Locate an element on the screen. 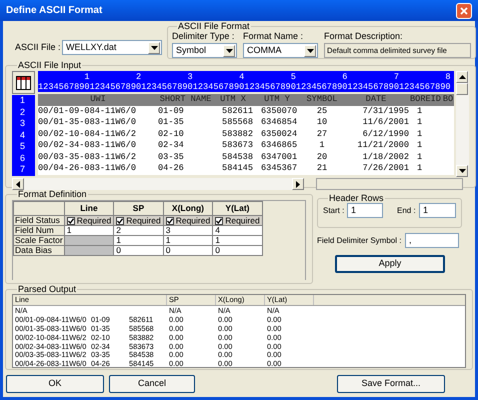 The height and width of the screenshot is (400, 478). delimiter-dropdown: Symbol is located at coordinates (204, 50).